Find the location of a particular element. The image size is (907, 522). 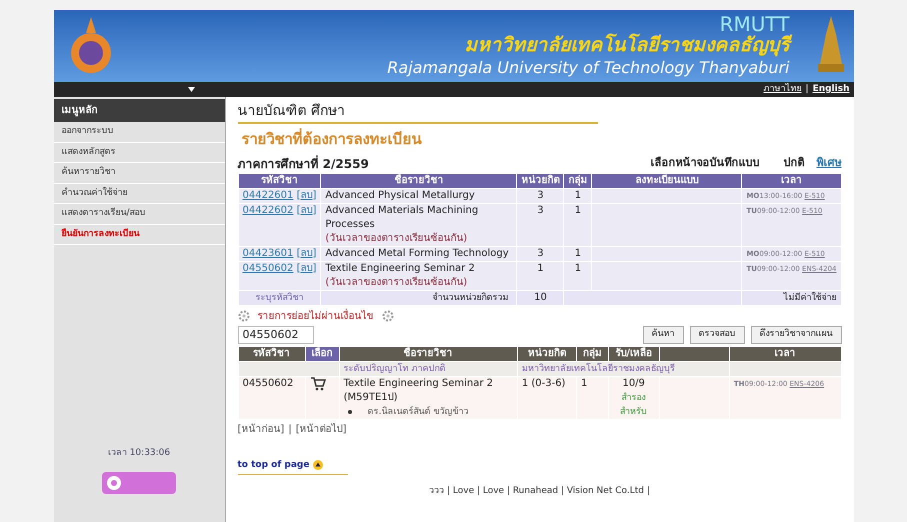

course-name: Advanced Materials Machining Processes is located at coordinates (402, 218).